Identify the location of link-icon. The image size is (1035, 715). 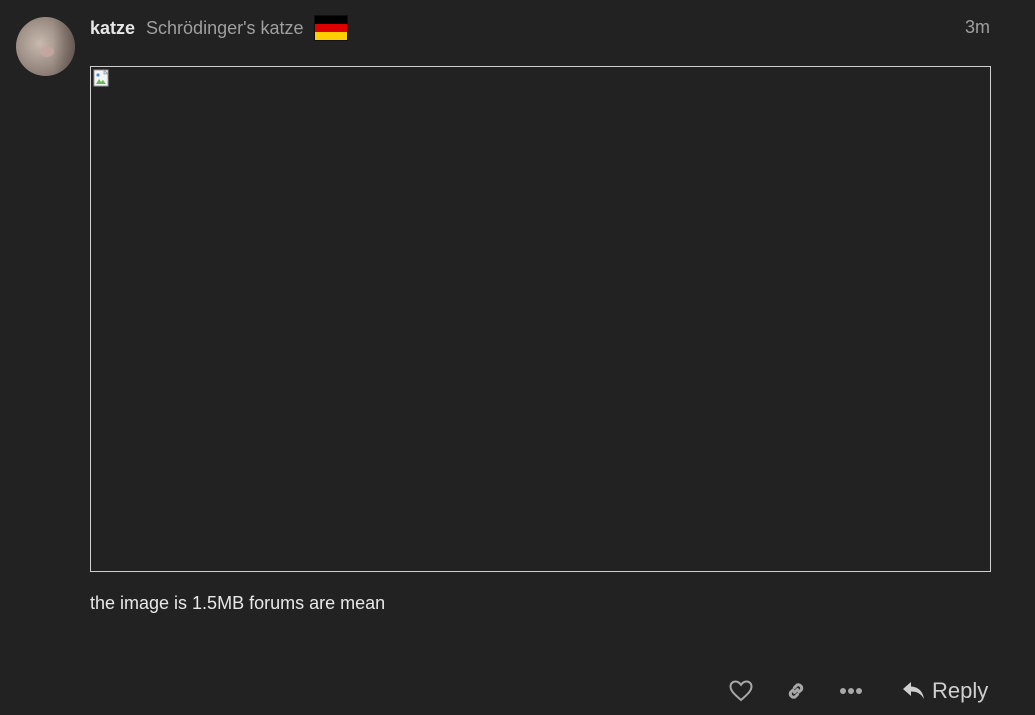
(796, 691).